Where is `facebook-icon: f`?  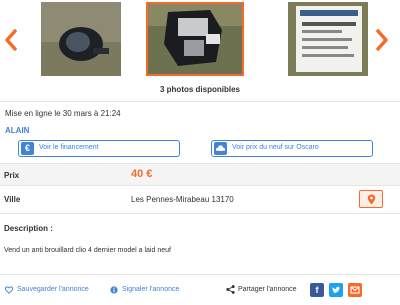
facebook-icon: f is located at coordinates (317, 290).